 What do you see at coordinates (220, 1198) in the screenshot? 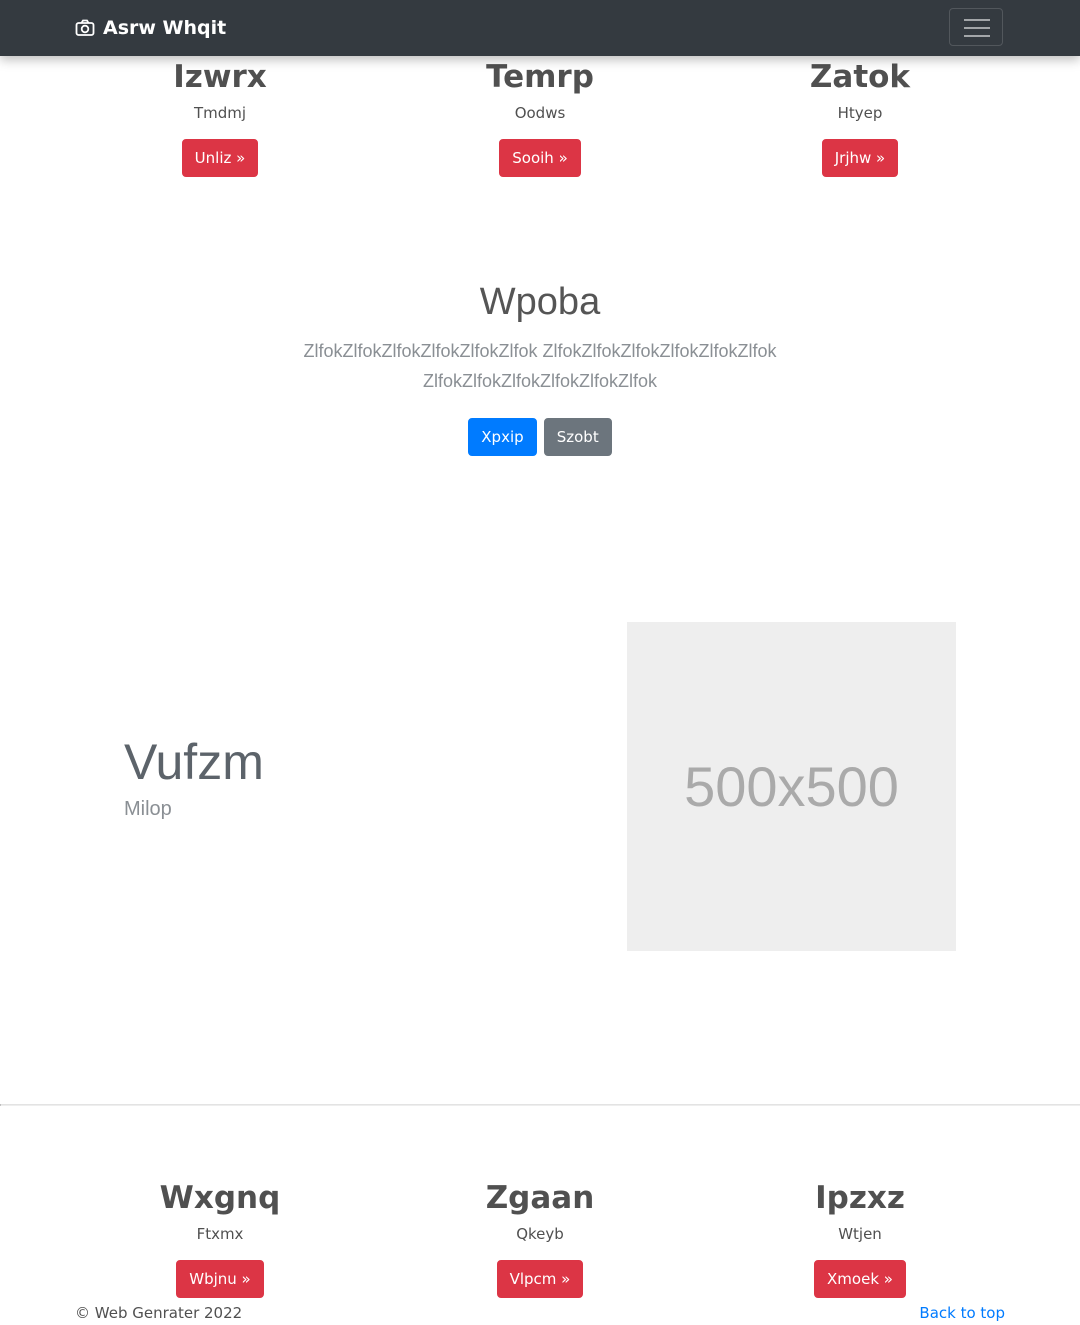
I see `column-title: Wxgnq` at bounding box center [220, 1198].